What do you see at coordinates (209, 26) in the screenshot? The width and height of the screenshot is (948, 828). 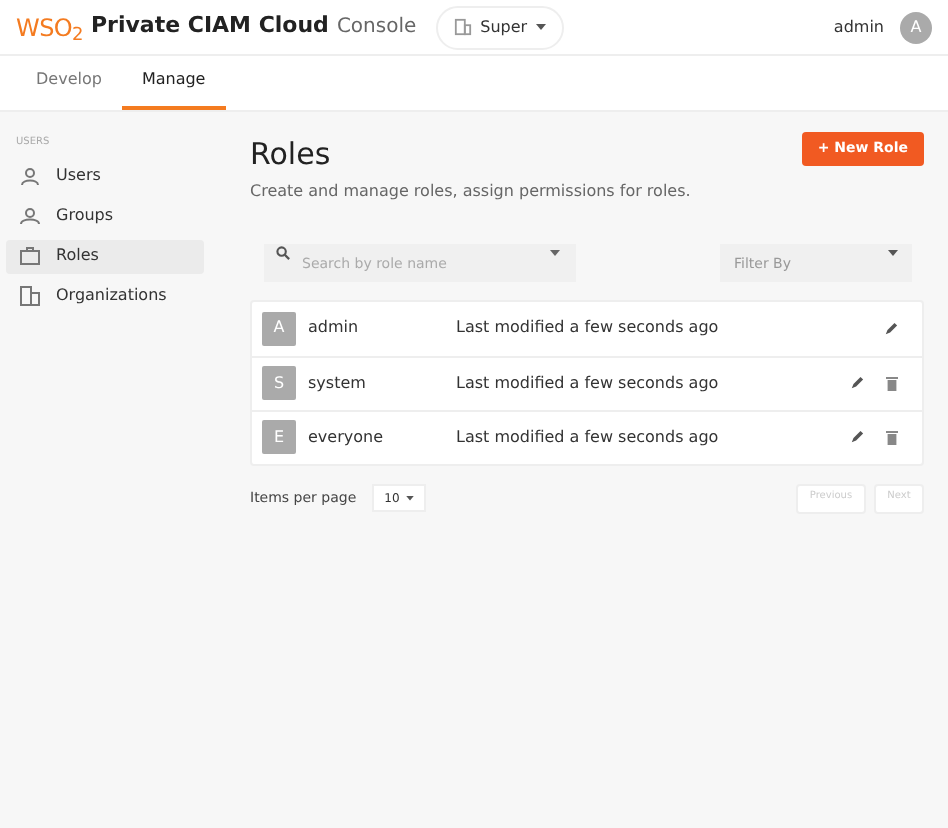 I see `product-name: Private CIAM Cloud` at bounding box center [209, 26].